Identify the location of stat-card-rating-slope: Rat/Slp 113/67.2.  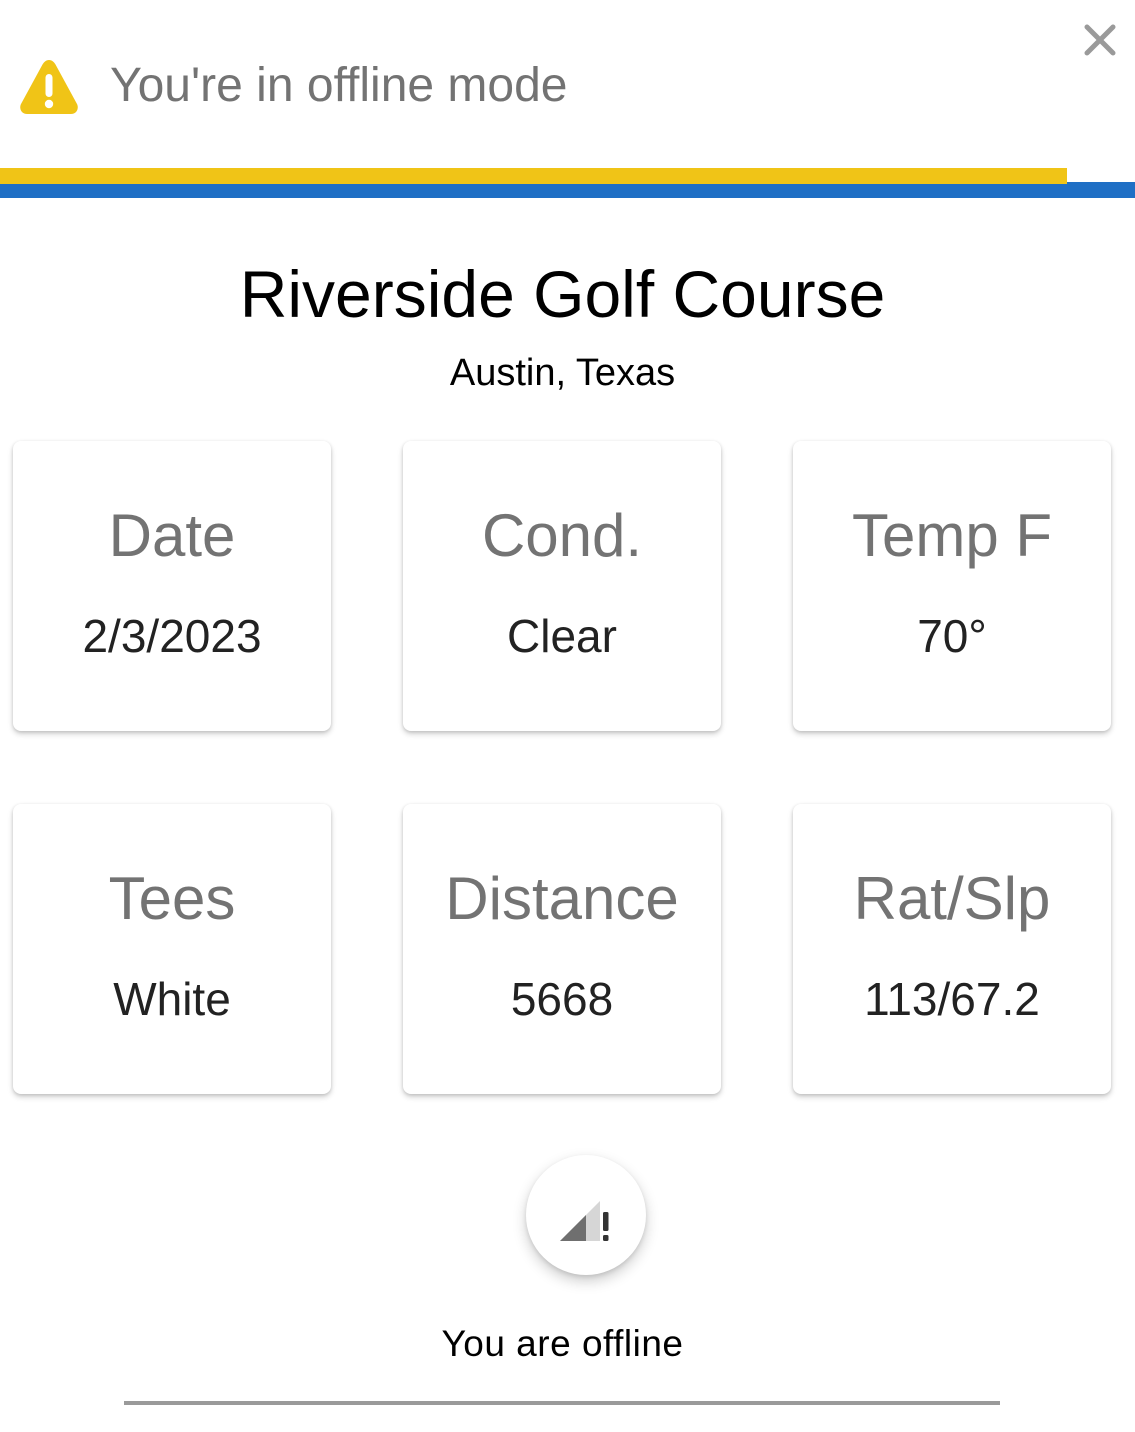
(952, 949).